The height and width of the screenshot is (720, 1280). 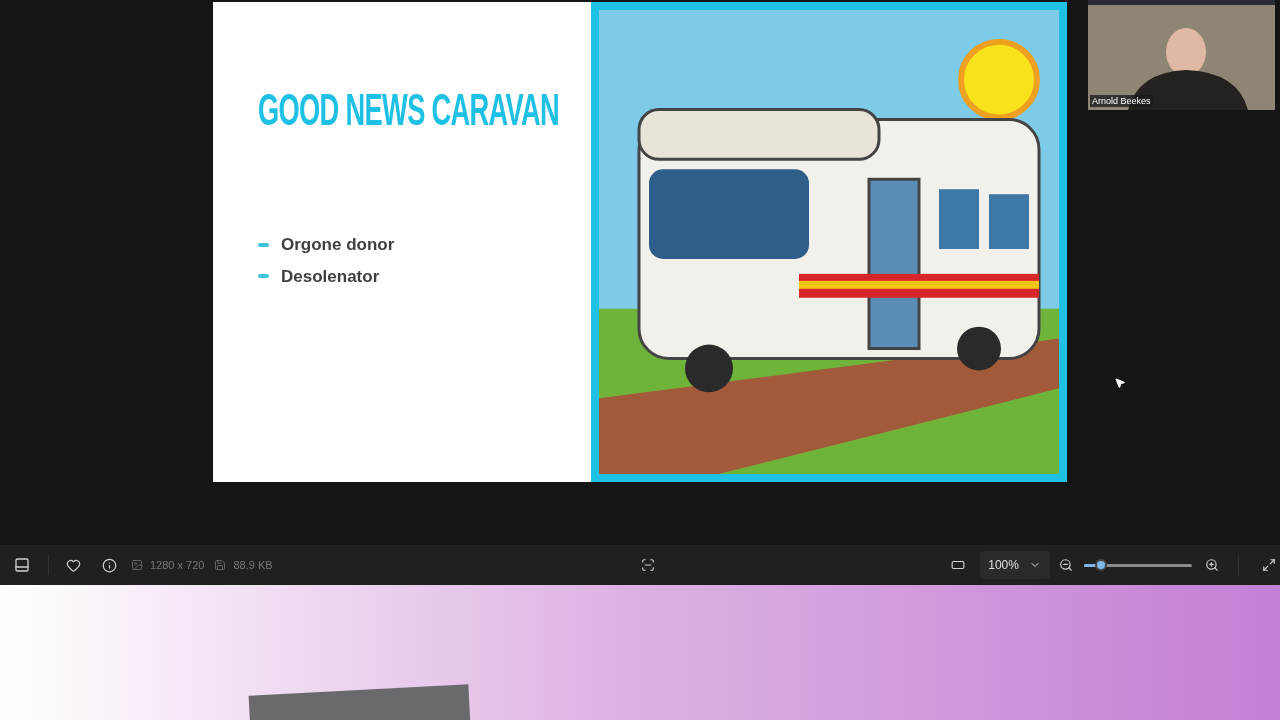 What do you see at coordinates (137, 565) in the screenshot?
I see `image-icon` at bounding box center [137, 565].